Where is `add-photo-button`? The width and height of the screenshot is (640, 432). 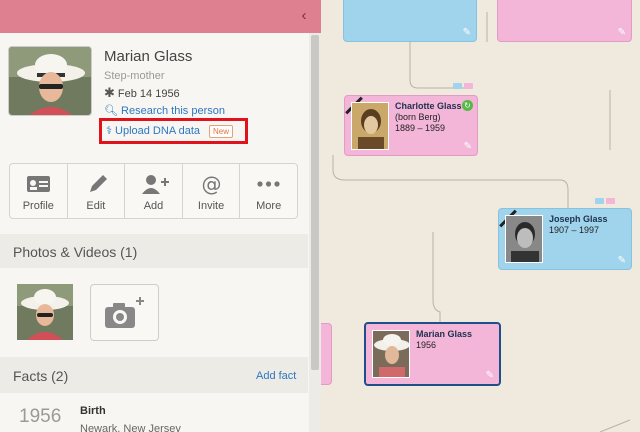
add-photo-button is located at coordinates (124, 312).